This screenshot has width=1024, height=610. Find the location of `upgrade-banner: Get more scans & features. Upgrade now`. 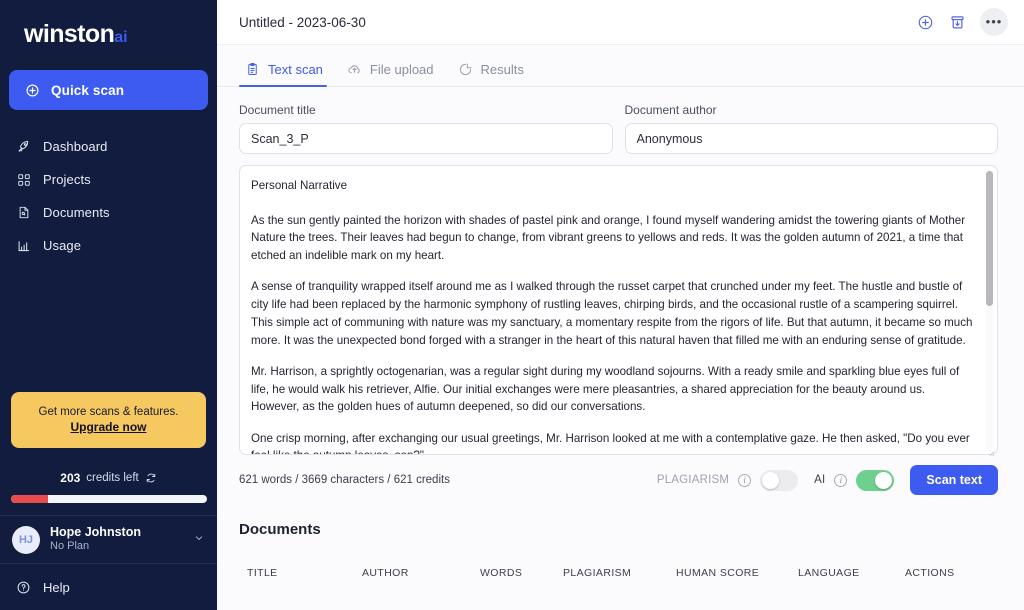

upgrade-banner: Get more scans & features. Upgrade now is located at coordinates (108, 420).